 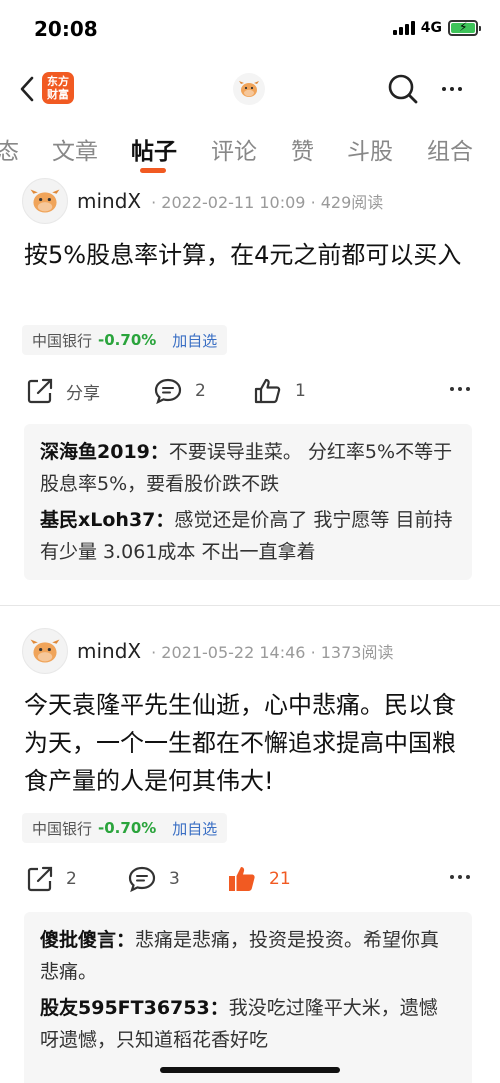 I want to click on status-time: 20:08, so click(x=66, y=29).